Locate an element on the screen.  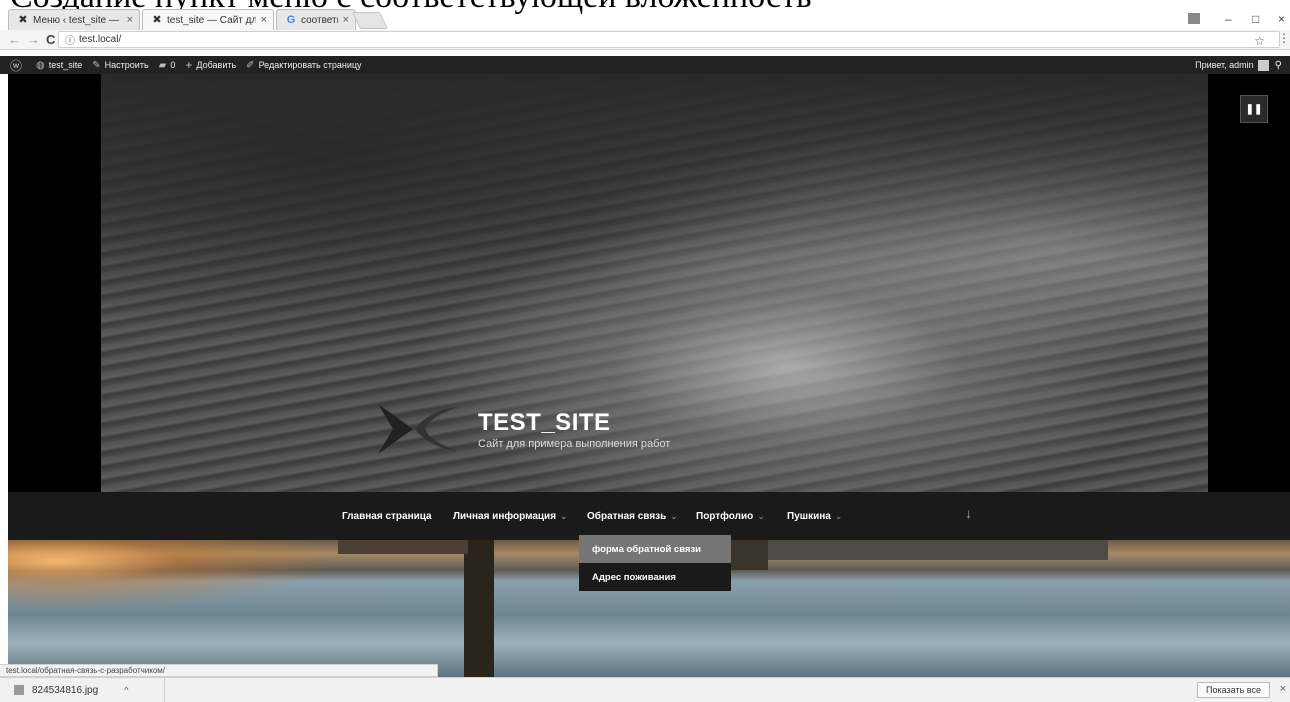
download-item: 824534816.jpg ^ is located at coordinates (82, 690).